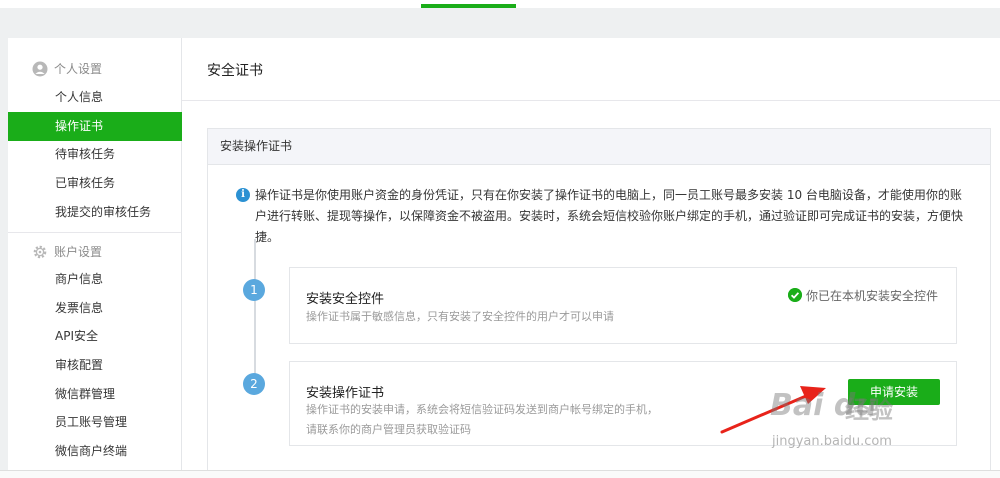  What do you see at coordinates (235, 71) in the screenshot?
I see `page-title: 安全证书` at bounding box center [235, 71].